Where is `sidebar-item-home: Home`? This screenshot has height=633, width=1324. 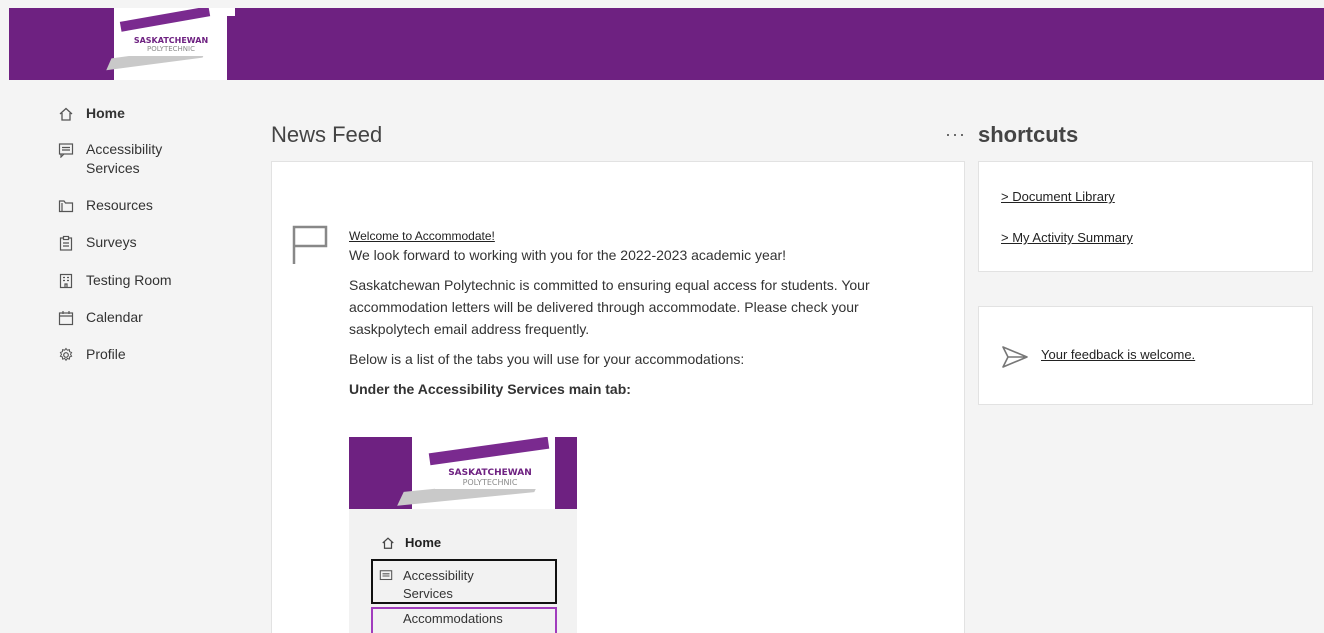 sidebar-item-home: Home is located at coordinates (148, 122).